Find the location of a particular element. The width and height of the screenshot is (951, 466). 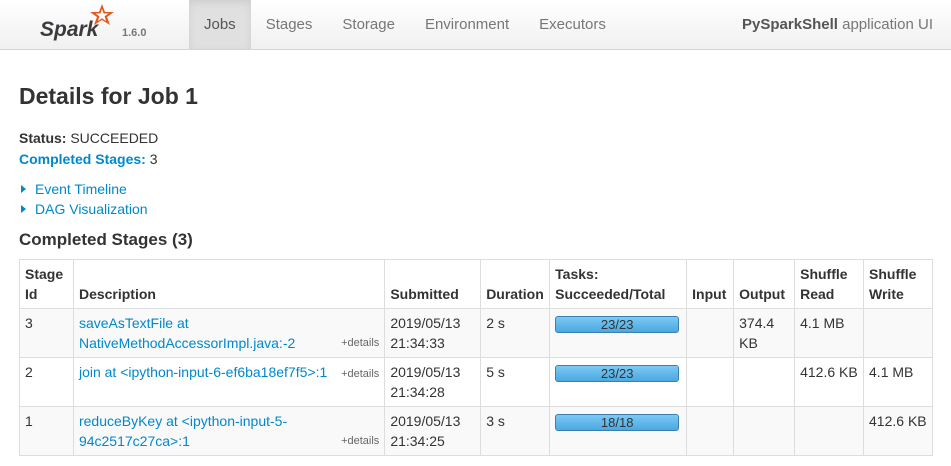

tasks-progress-bar: 18/18 is located at coordinates (617, 422).